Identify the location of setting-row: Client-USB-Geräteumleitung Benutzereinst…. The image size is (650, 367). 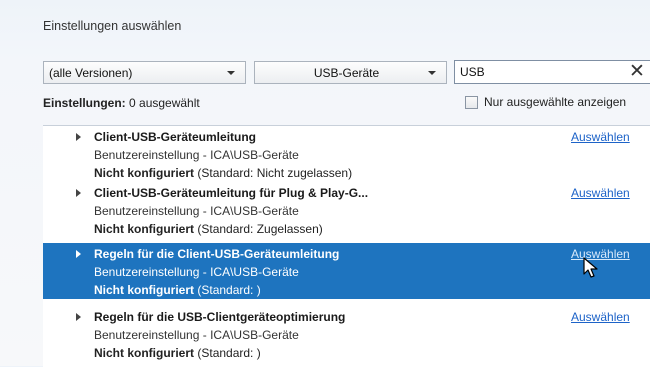
(346, 154).